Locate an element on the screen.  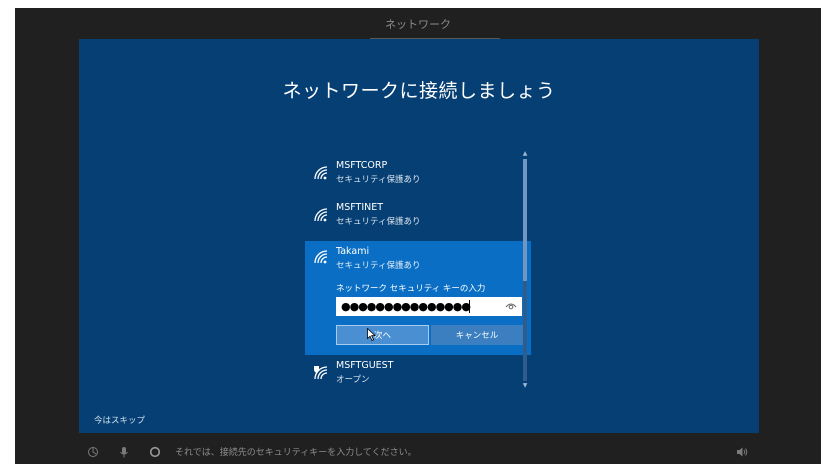
microphone-icon is located at coordinates (124, 452).